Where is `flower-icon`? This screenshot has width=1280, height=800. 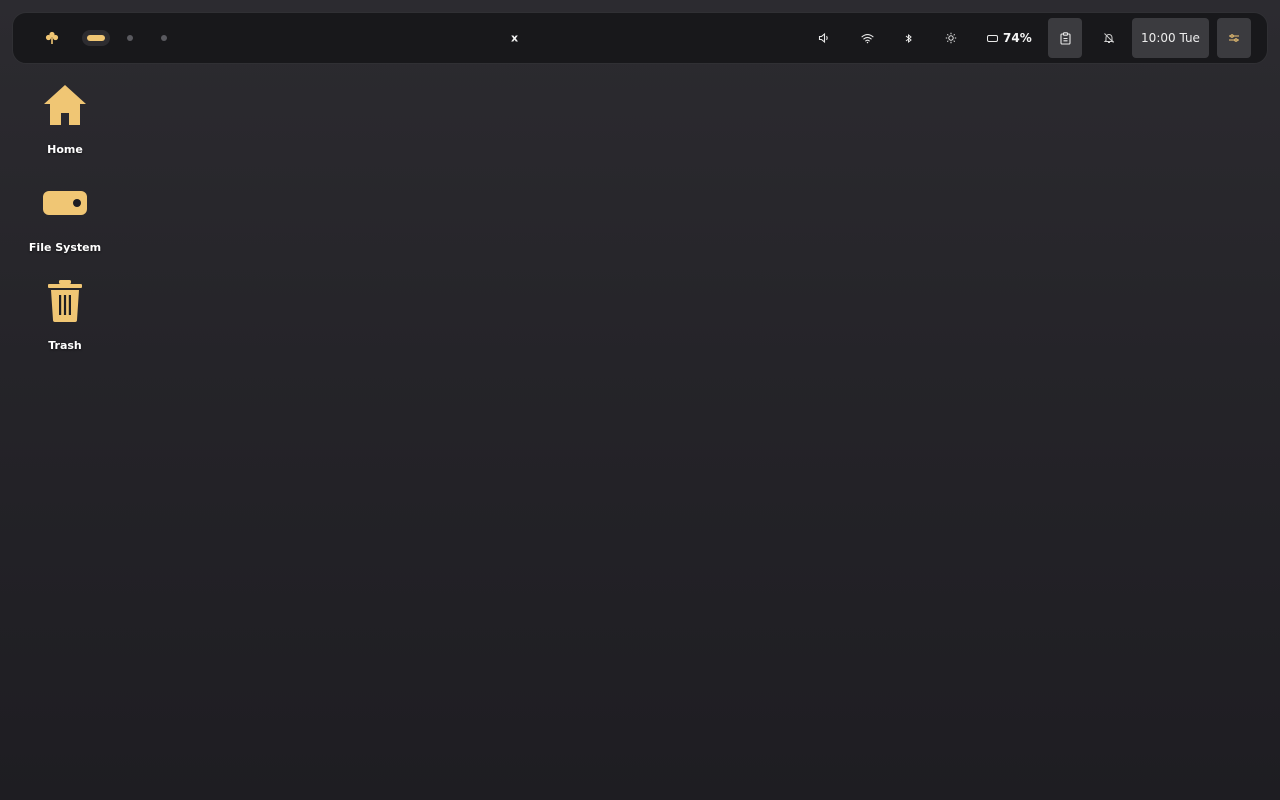
flower-icon is located at coordinates (52, 38).